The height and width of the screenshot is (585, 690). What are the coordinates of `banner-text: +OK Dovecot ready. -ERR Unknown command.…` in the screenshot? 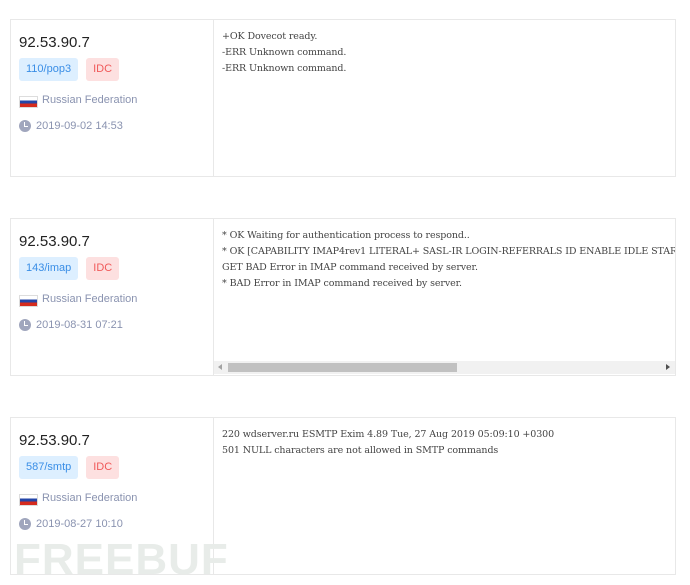 It's located at (284, 52).